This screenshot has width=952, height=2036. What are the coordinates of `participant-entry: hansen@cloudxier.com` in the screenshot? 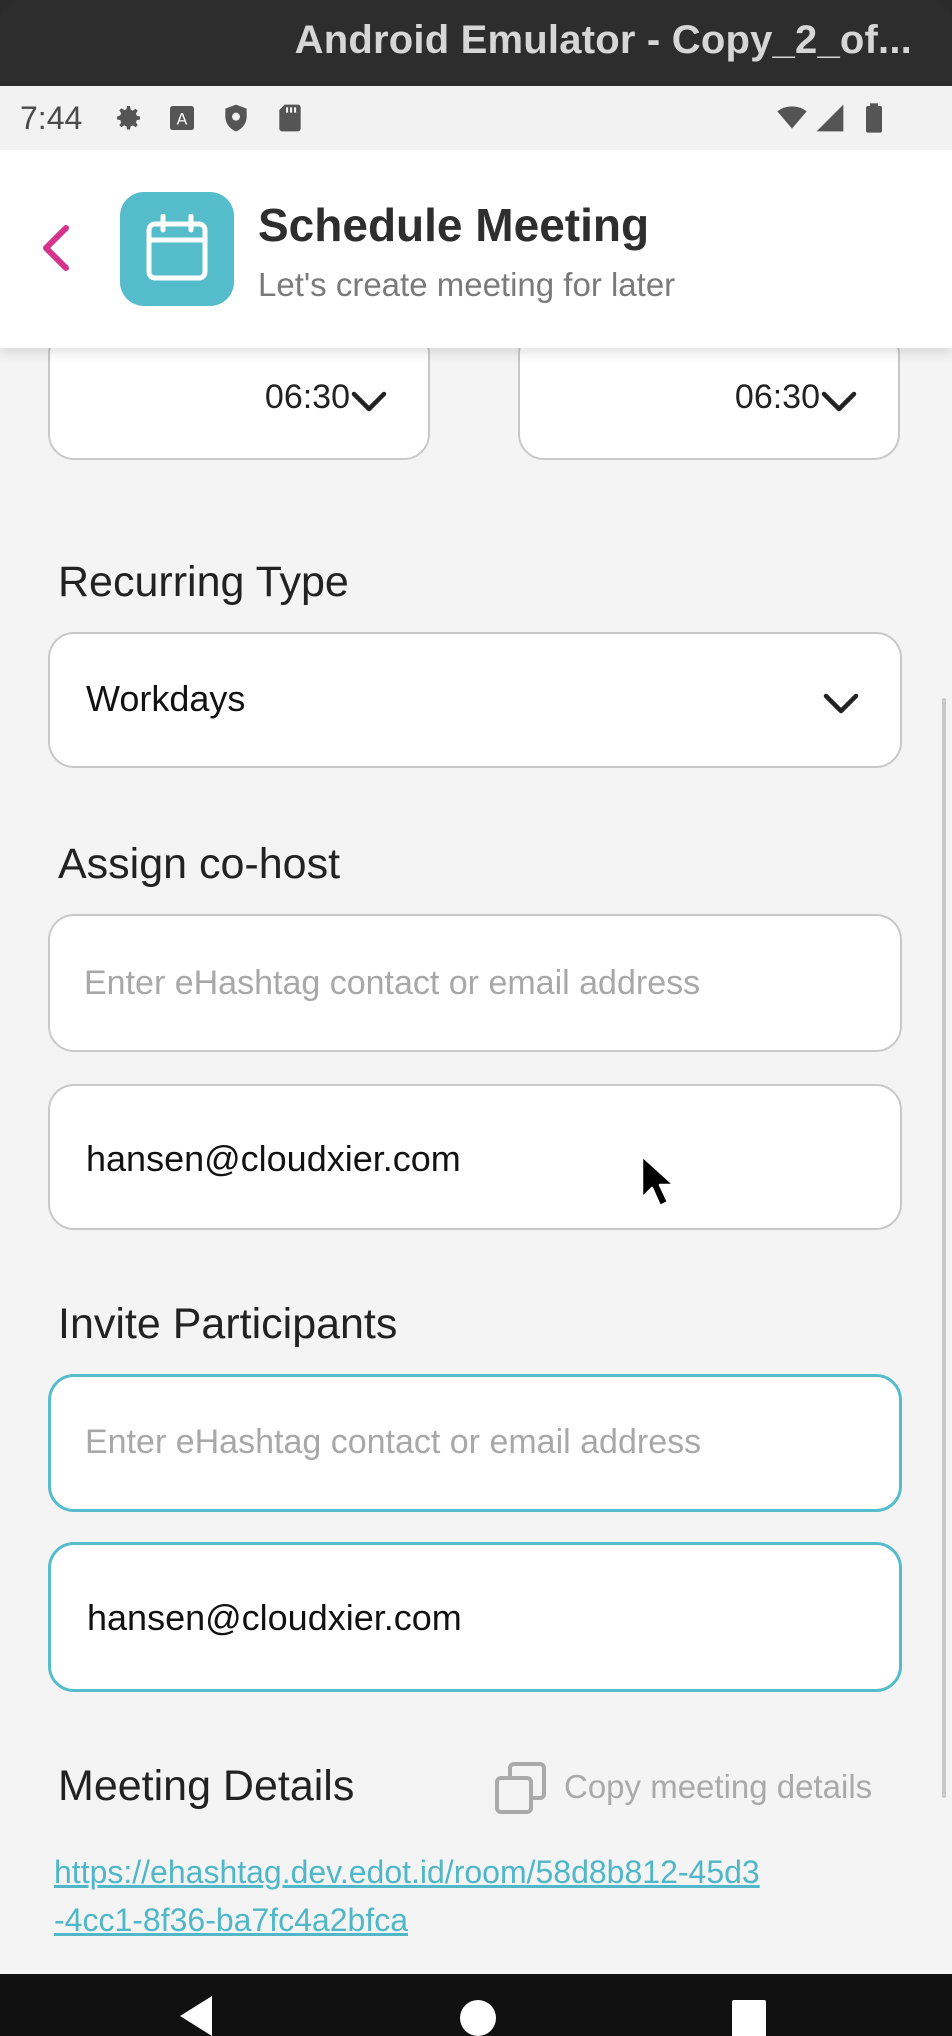 It's located at (475, 1617).